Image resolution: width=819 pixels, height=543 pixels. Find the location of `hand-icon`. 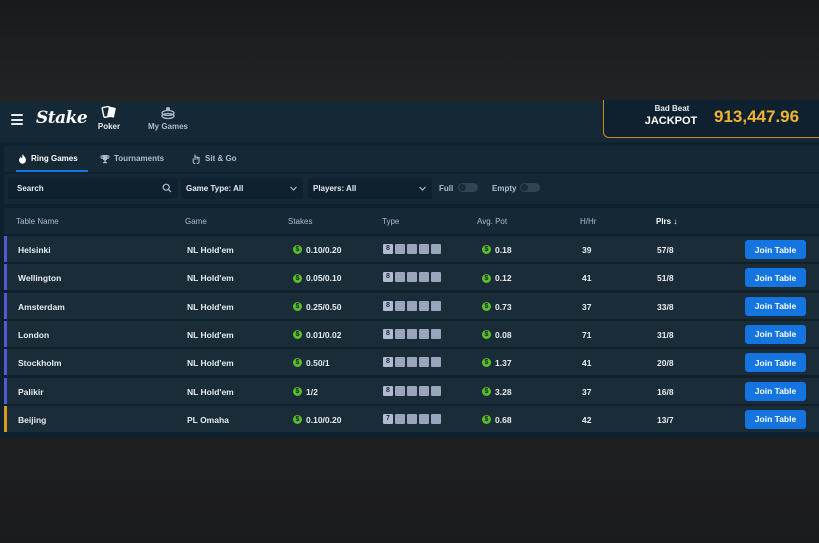

hand-icon is located at coordinates (196, 159).